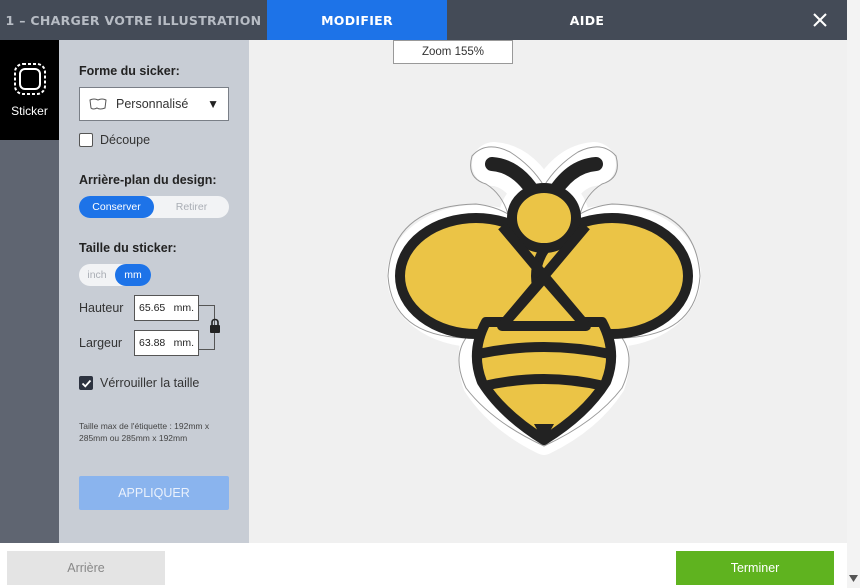 Image resolution: width=860 pixels, height=588 pixels. What do you see at coordinates (154, 493) in the screenshot?
I see `apply-button: APPLIQUER` at bounding box center [154, 493].